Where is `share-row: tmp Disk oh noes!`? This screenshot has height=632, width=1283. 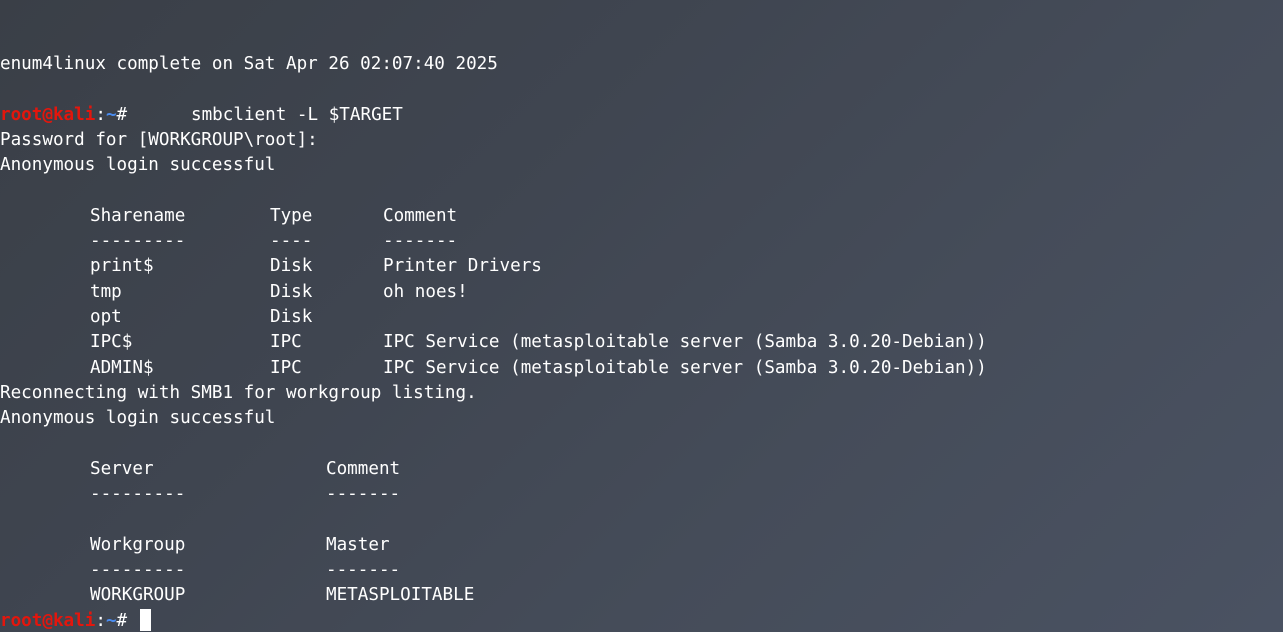 share-row: tmp Disk oh noes! is located at coordinates (641, 292).